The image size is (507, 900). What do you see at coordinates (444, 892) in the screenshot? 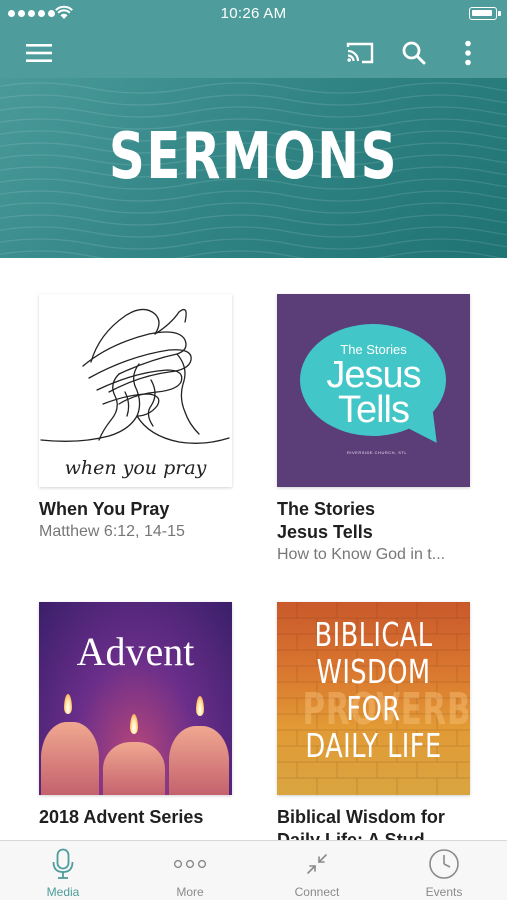
I see `tab-label: Events` at bounding box center [444, 892].